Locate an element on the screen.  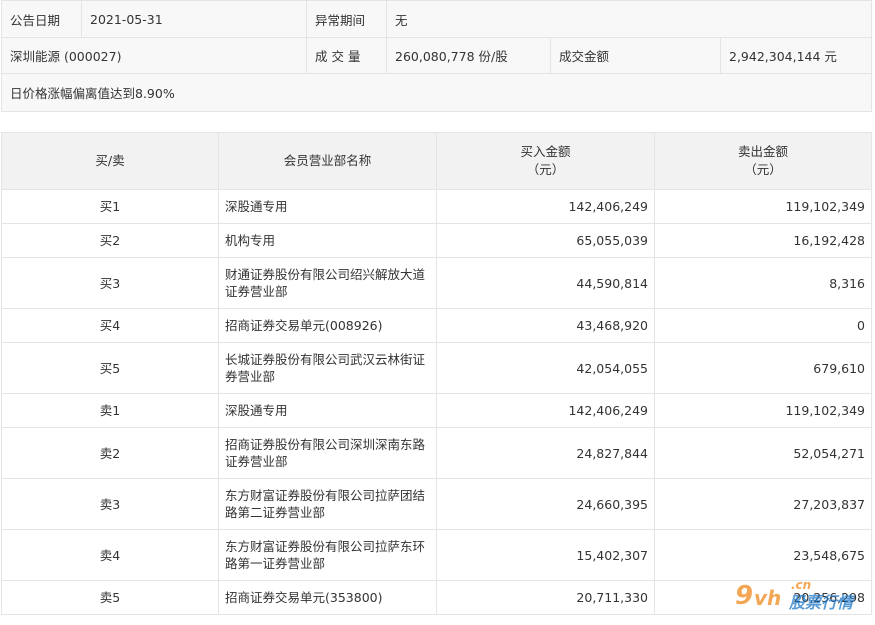
header-buy-amount: 买入金额 （元） is located at coordinates (545, 161).